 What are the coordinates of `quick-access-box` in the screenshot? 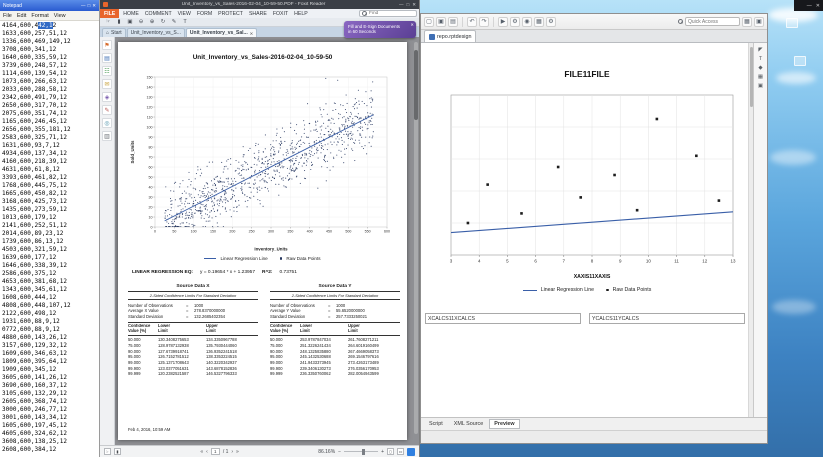 It's located at (709, 21).